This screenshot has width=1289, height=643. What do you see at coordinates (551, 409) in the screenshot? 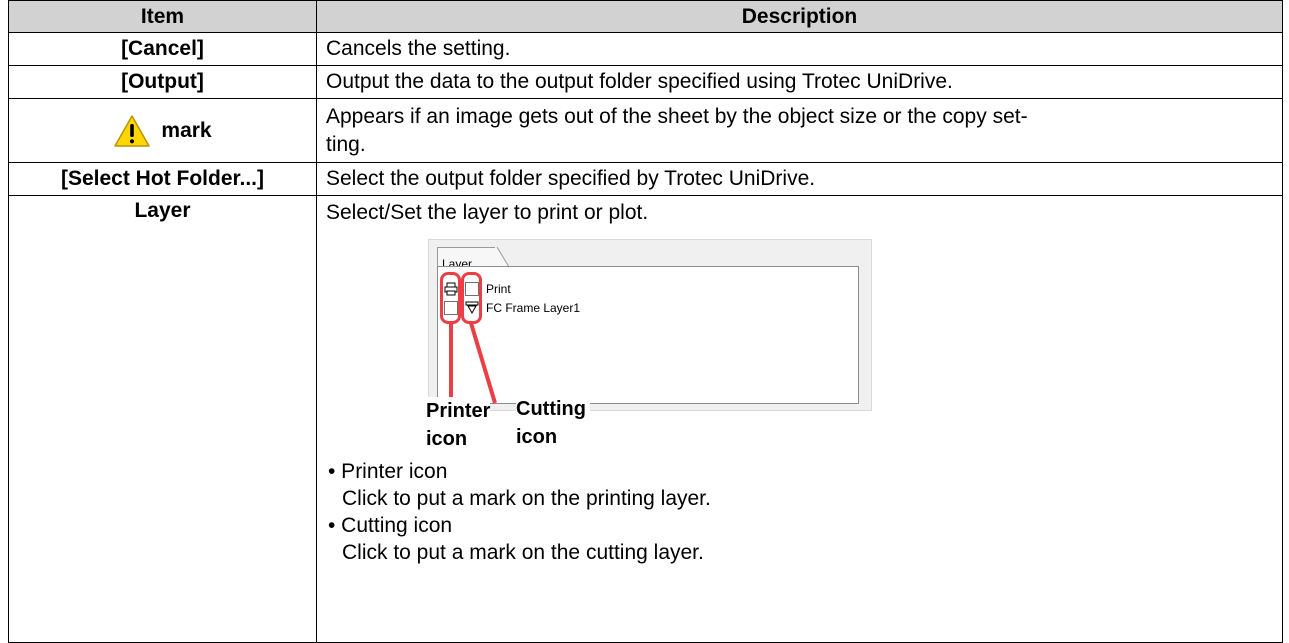
I see `cutting-callout-line1: Cutting` at bounding box center [551, 409].